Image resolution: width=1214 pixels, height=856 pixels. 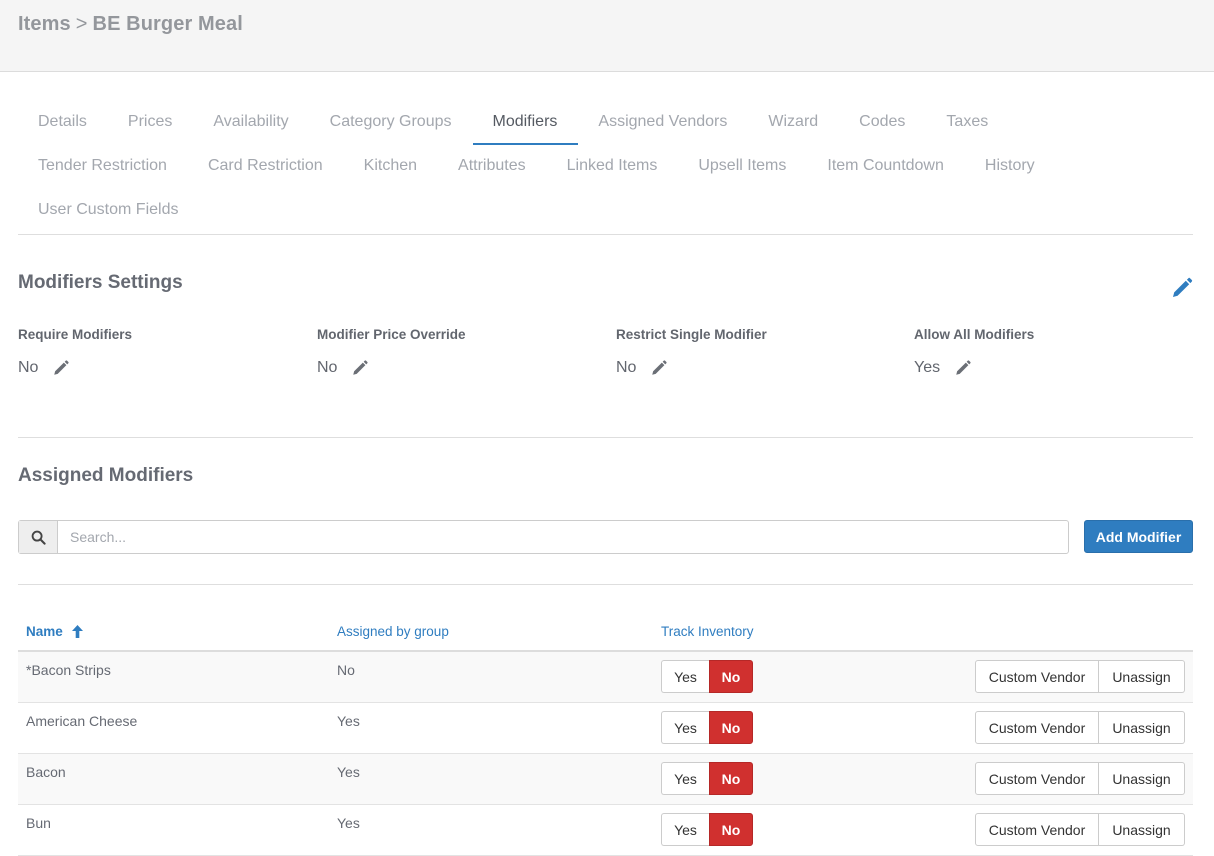 I want to click on tab-kitchen: Kitchen, so click(x=391, y=166).